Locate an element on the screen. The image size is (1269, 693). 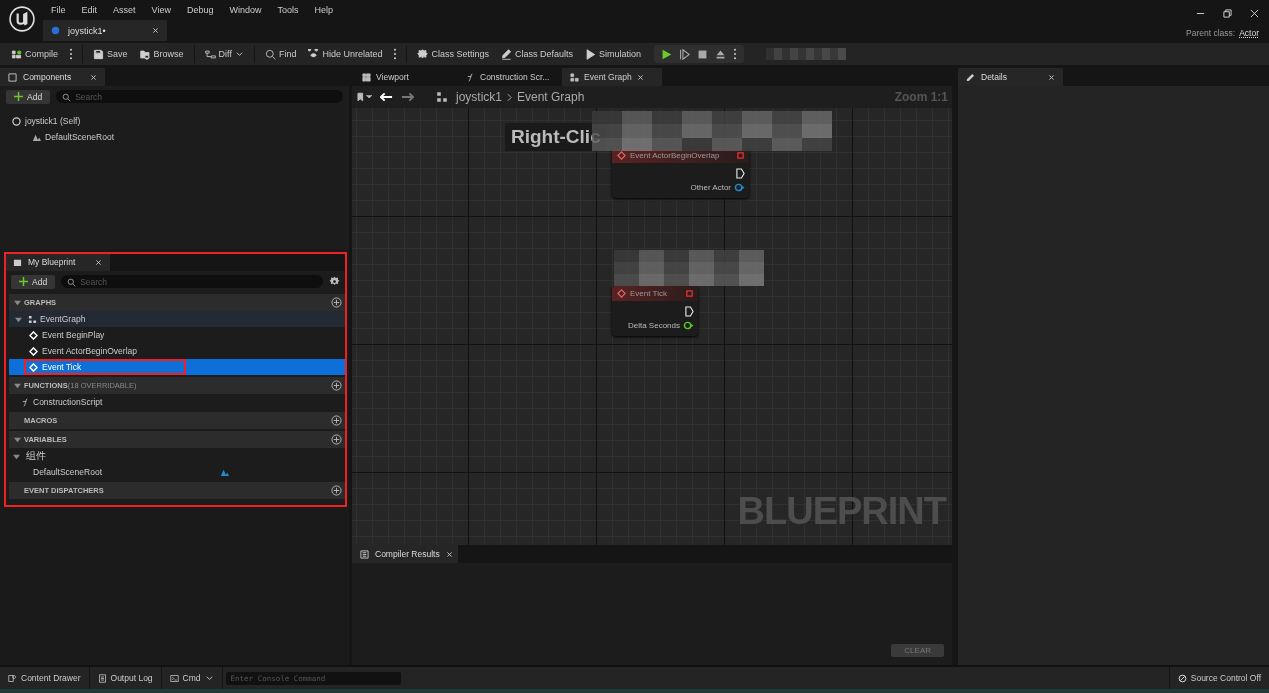
caret-icon is located at coordinates (209, 678).